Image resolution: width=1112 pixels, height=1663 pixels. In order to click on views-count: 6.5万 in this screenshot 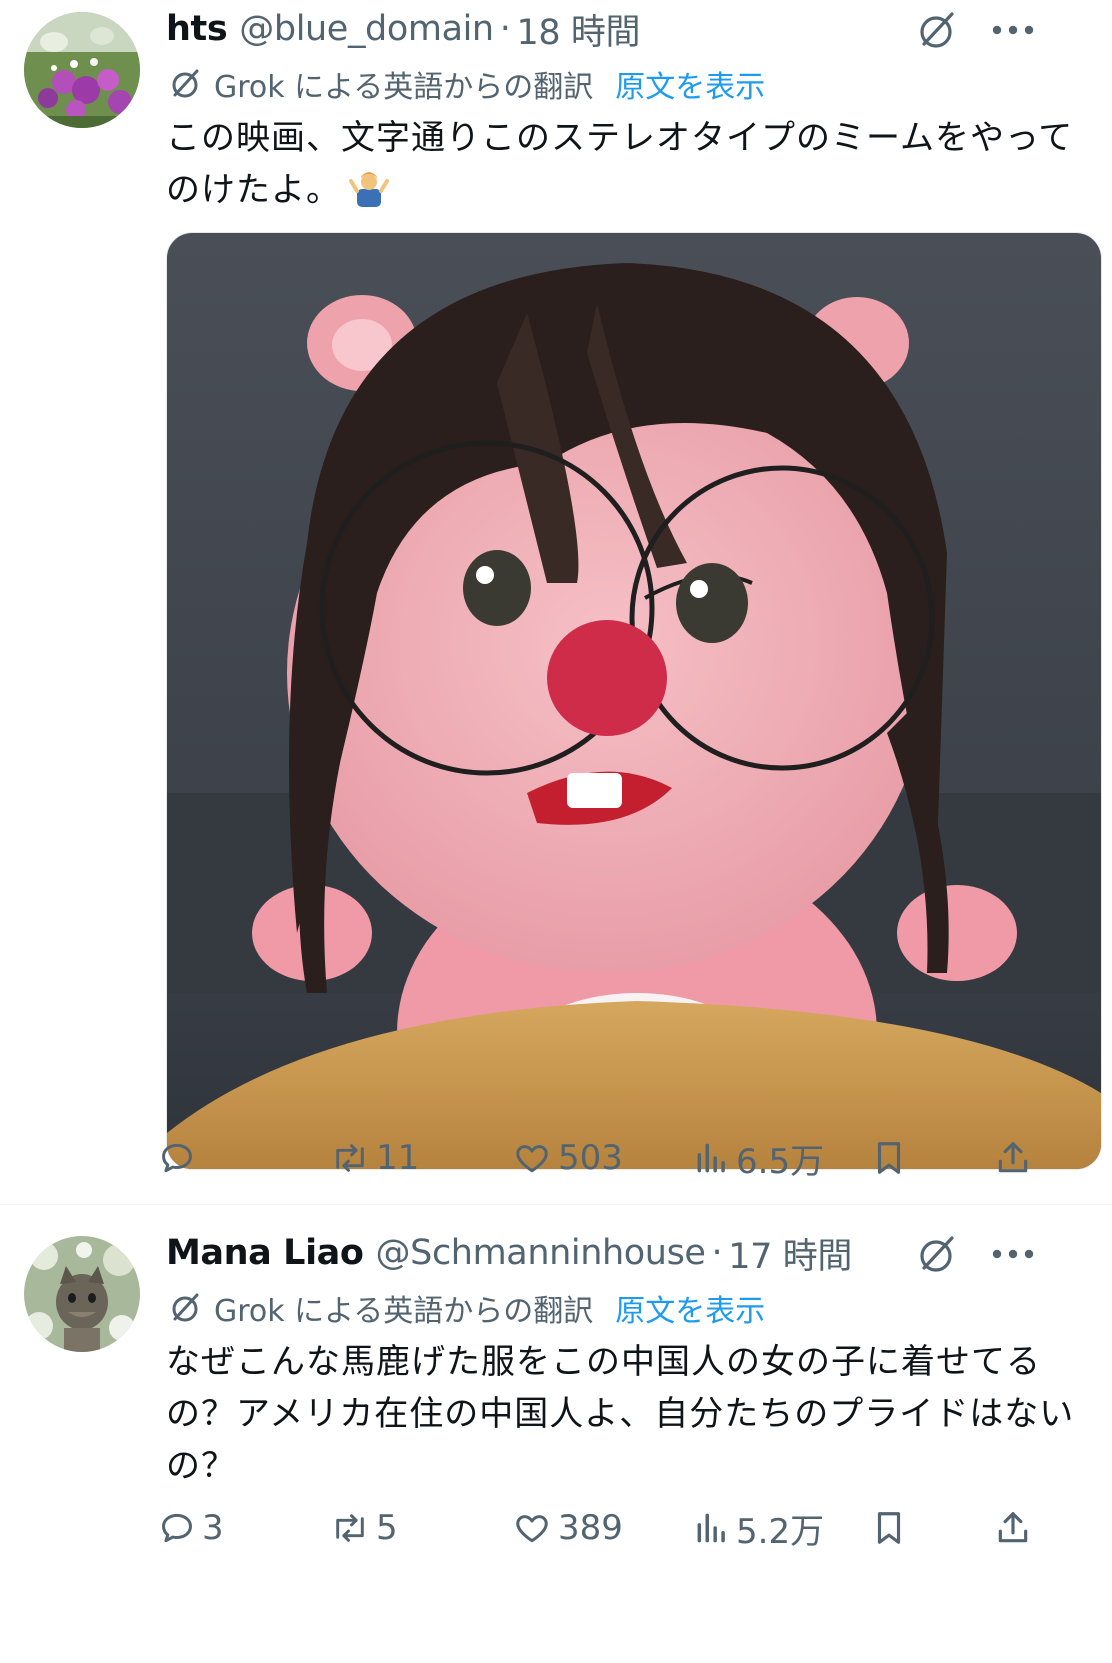, I will do `click(780, 1161)`.